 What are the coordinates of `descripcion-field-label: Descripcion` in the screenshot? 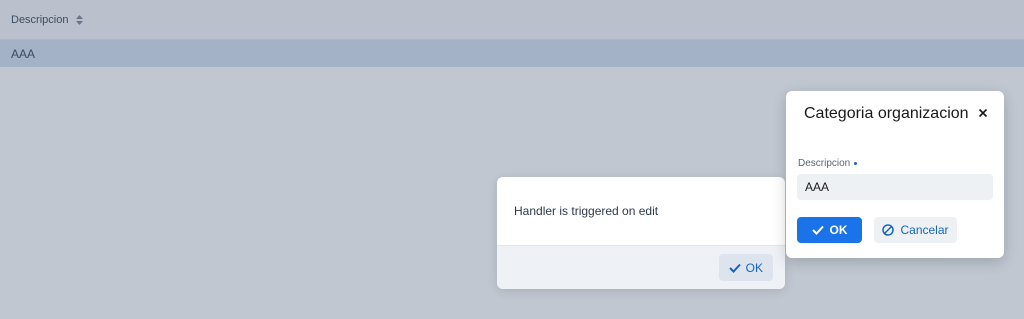 It's located at (828, 163).